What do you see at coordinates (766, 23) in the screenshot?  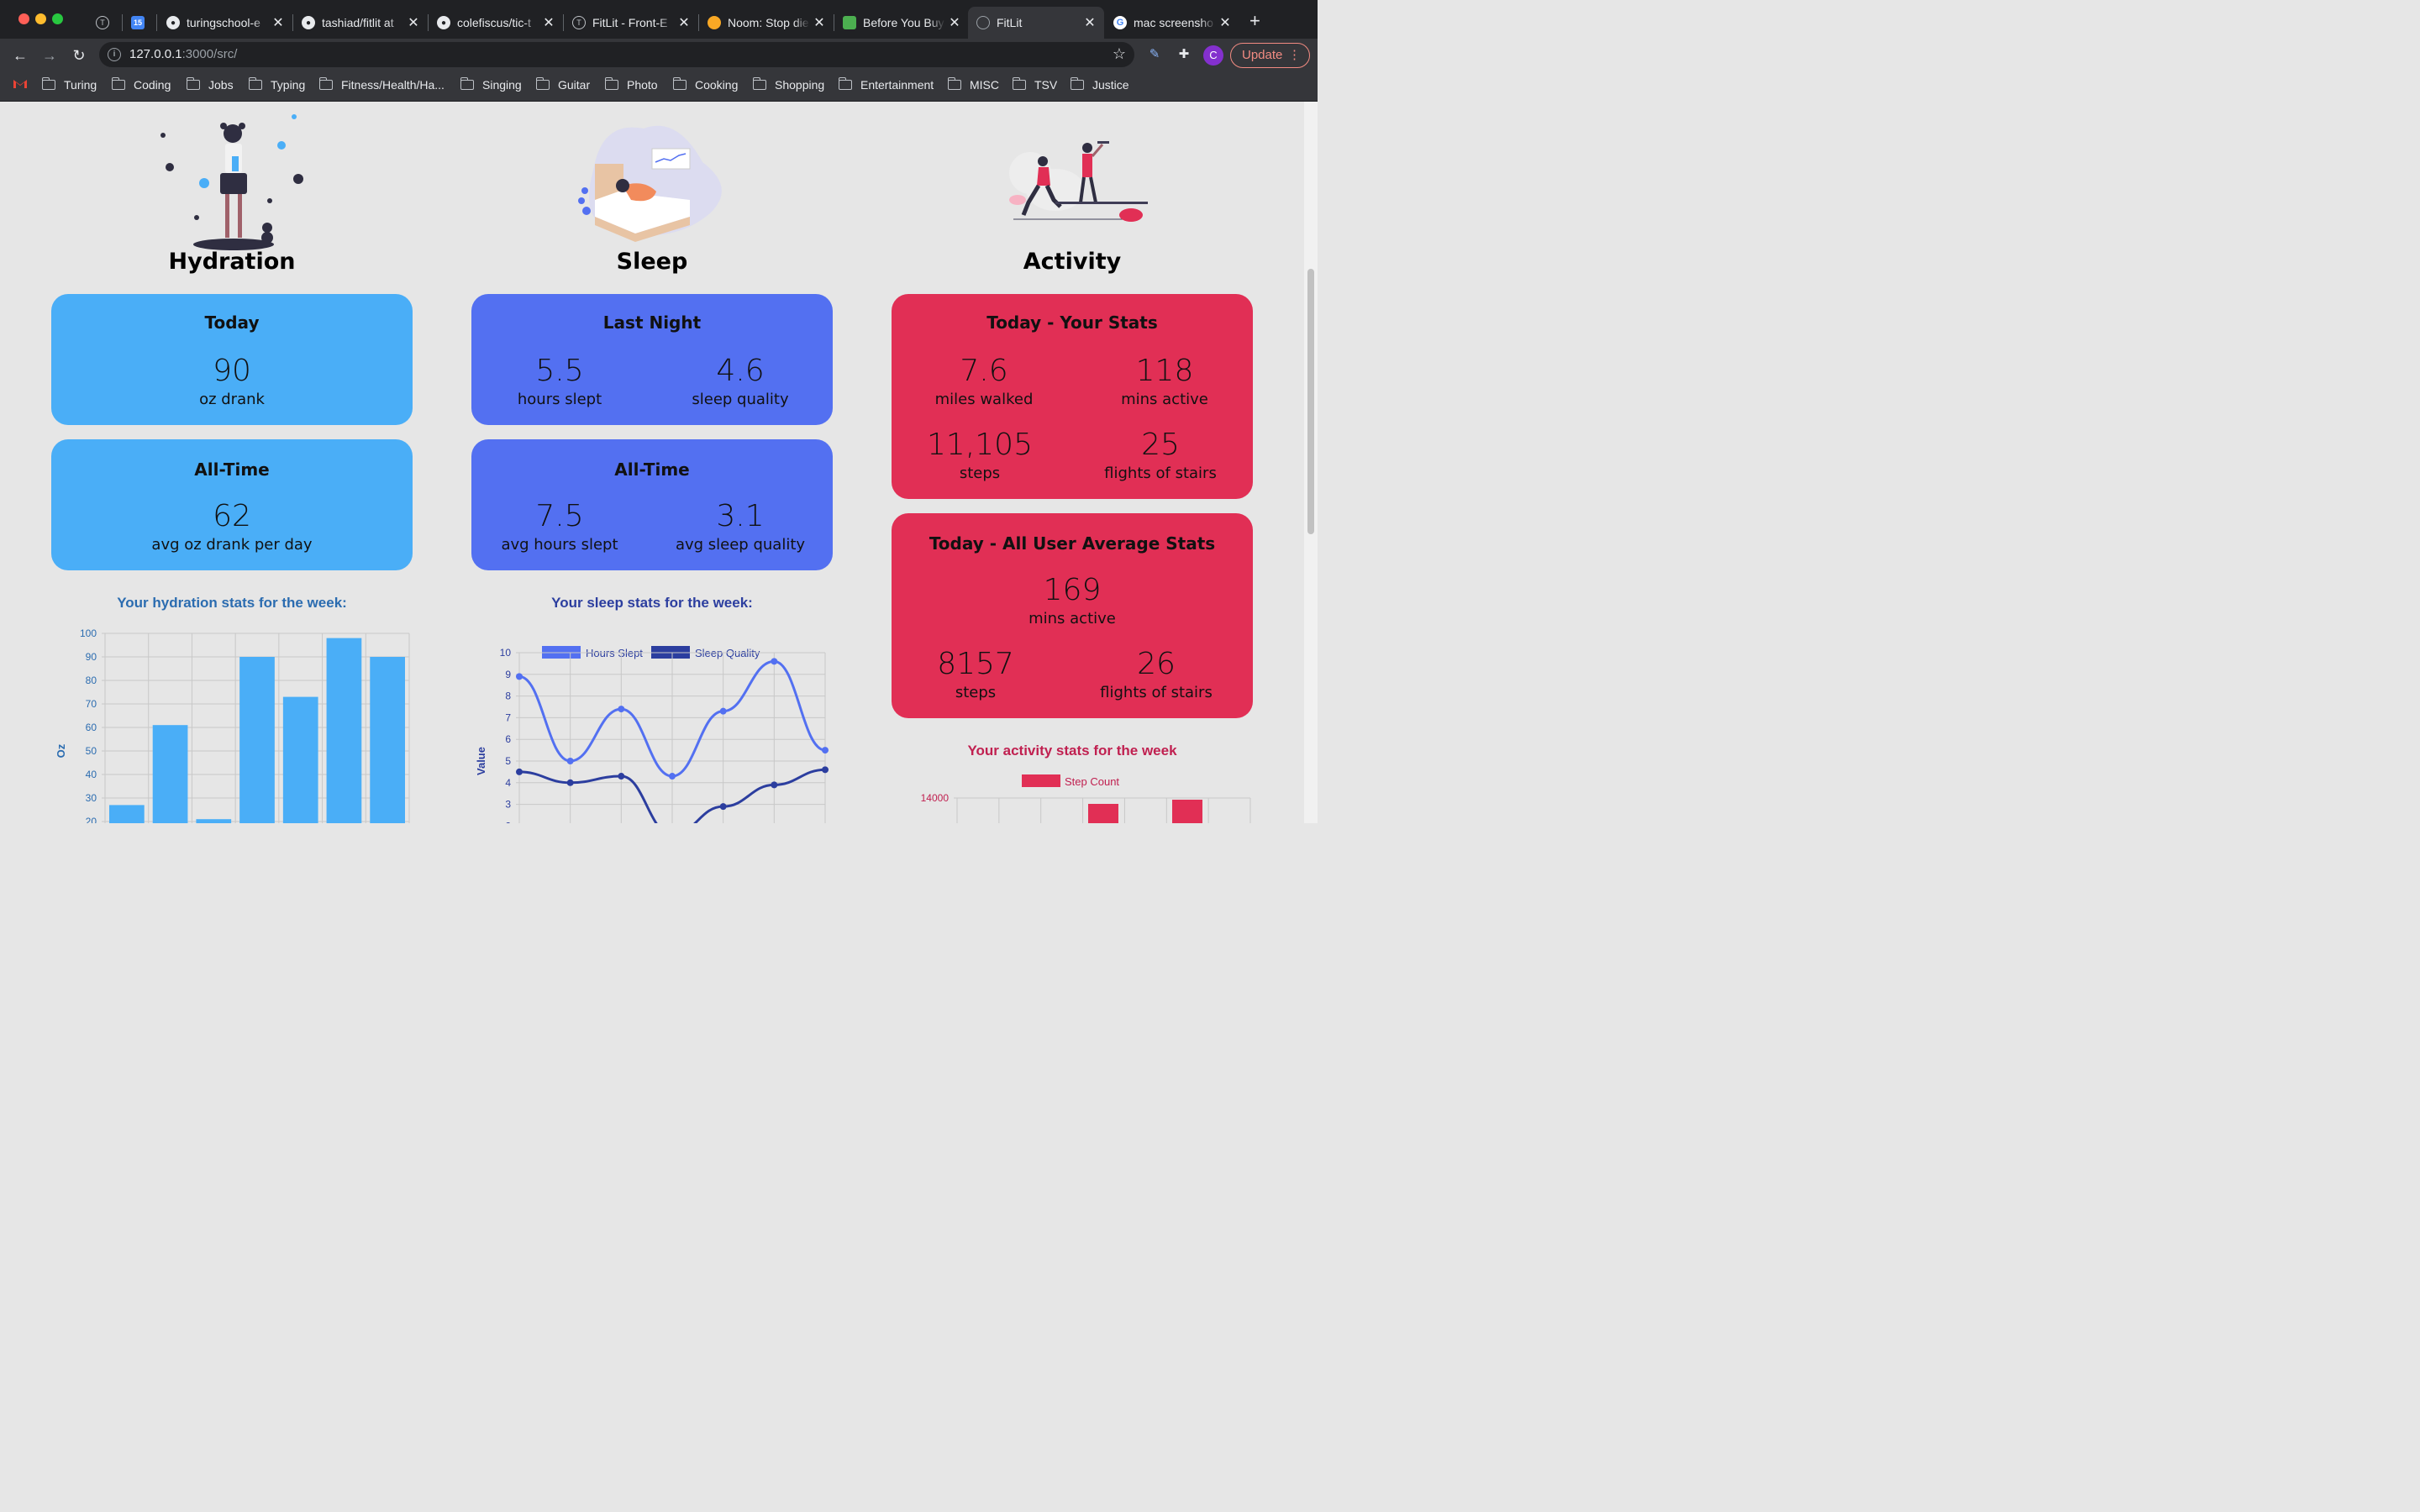 I see `tab-noom: Noom: Stop die ✕` at bounding box center [766, 23].